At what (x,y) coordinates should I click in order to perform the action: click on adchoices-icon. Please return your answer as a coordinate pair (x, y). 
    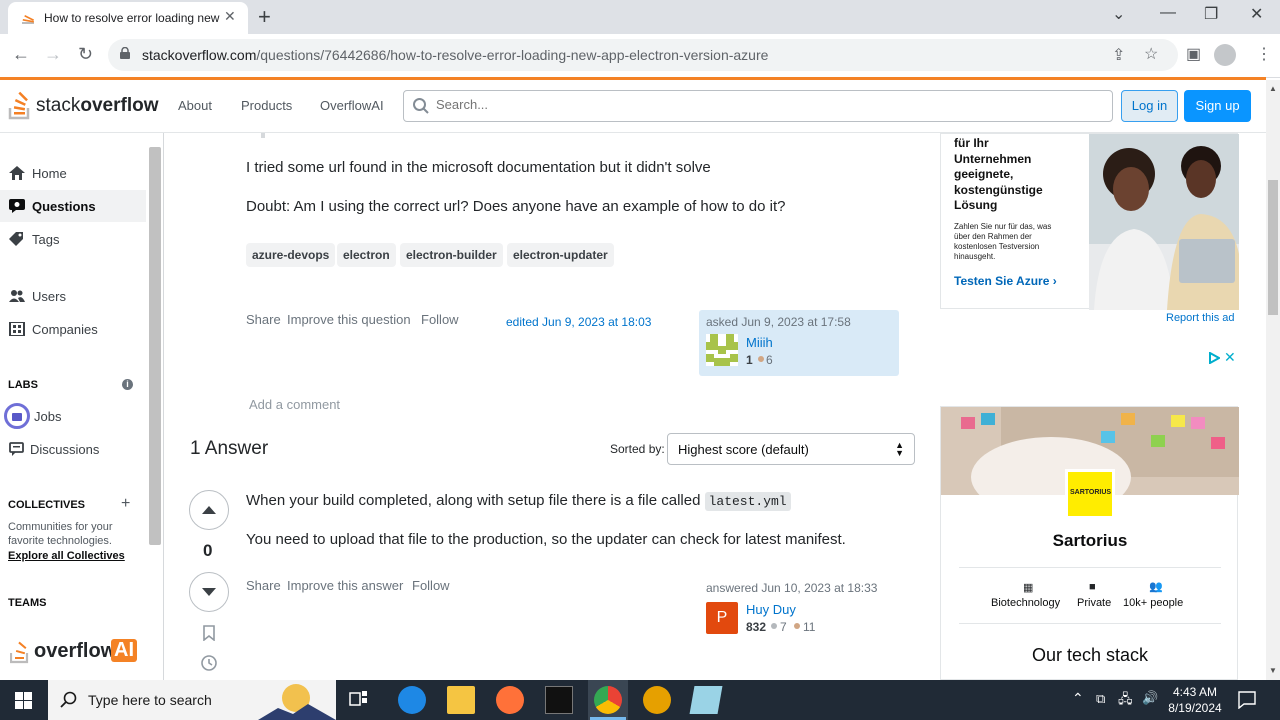
    Looking at the image, I should click on (1214, 358).